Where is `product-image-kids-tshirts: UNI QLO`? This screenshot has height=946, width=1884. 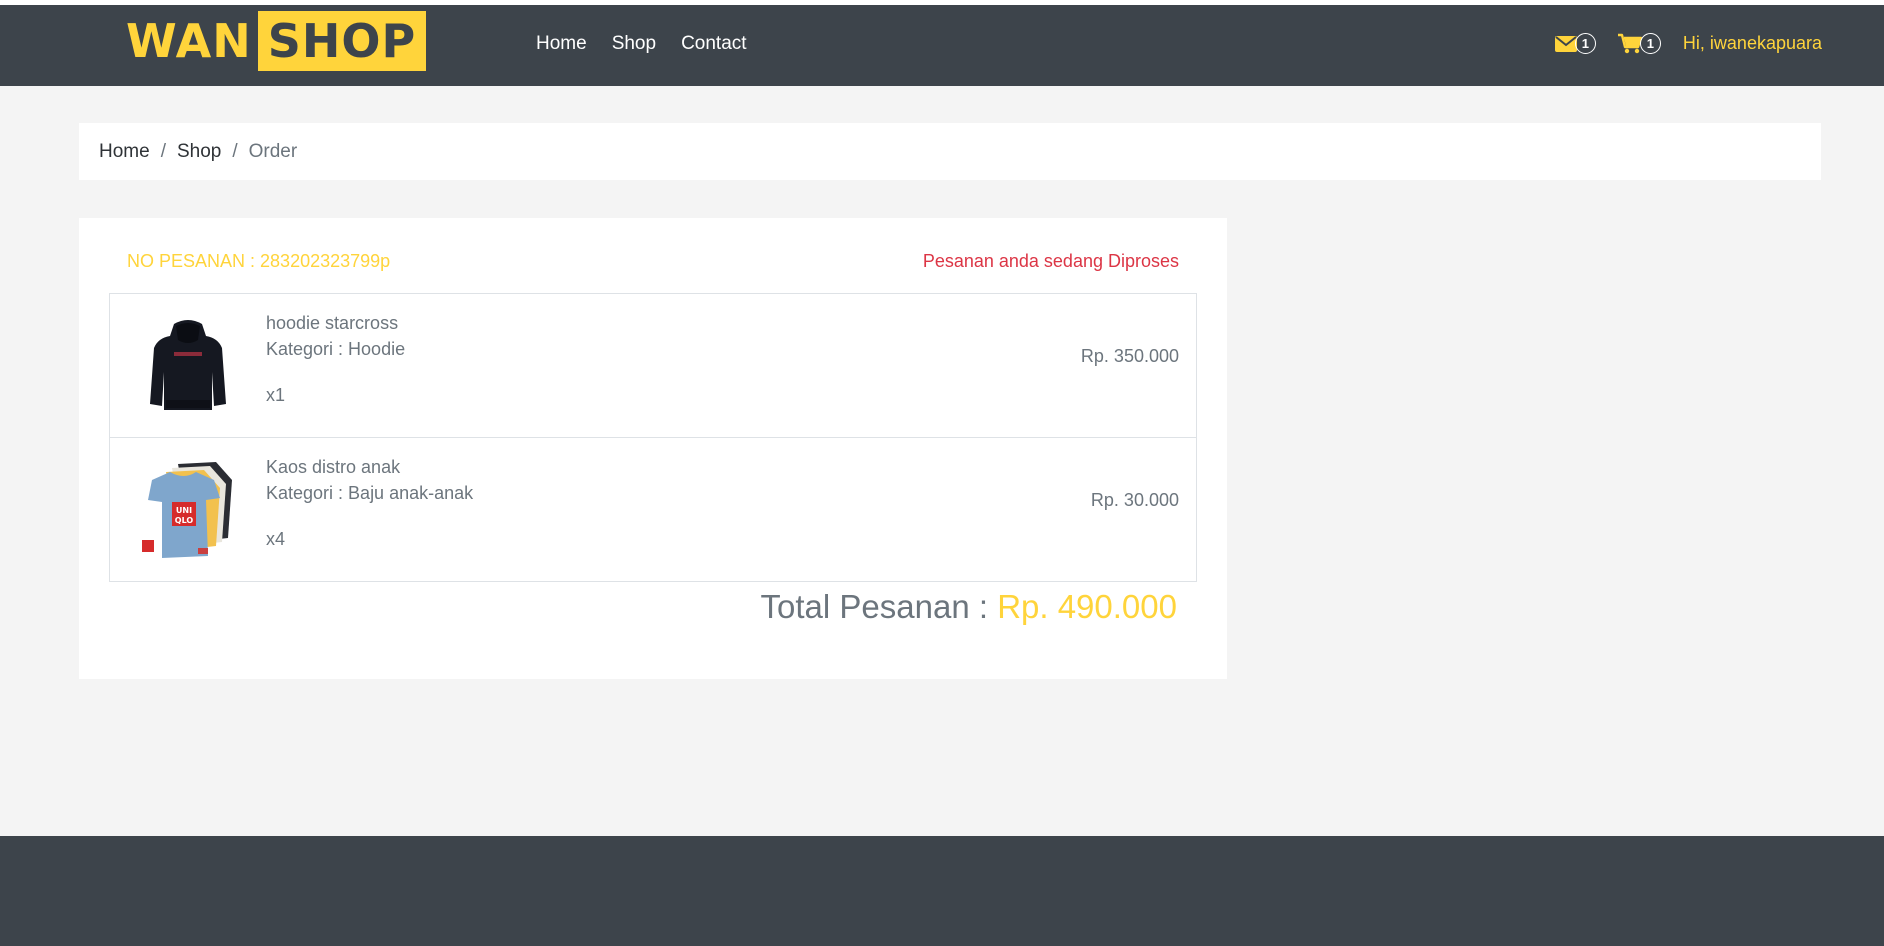
product-image-kids-tshirts: UNI QLO is located at coordinates (188, 510).